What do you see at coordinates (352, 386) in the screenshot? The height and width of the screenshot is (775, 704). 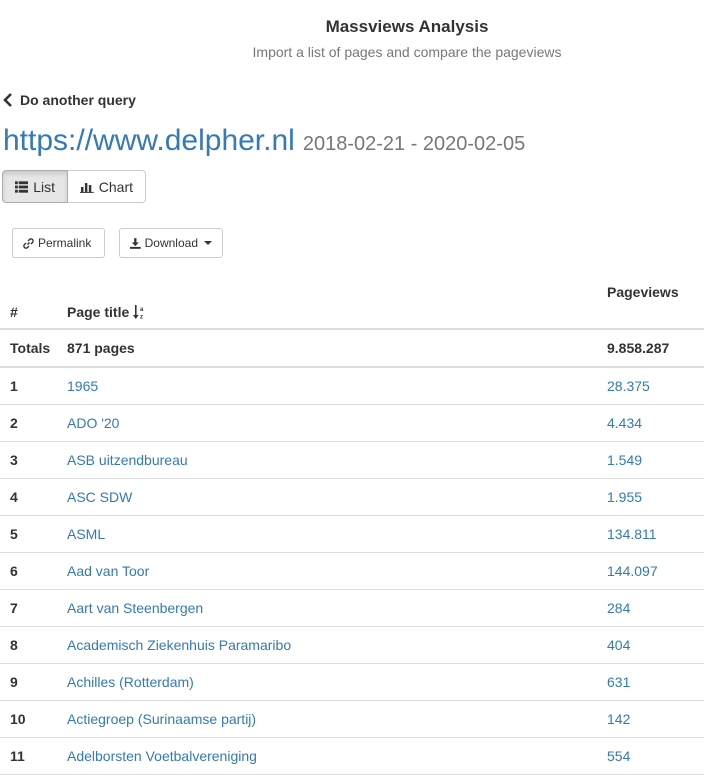 I see `table-row: 1 1965 28.375` at bounding box center [352, 386].